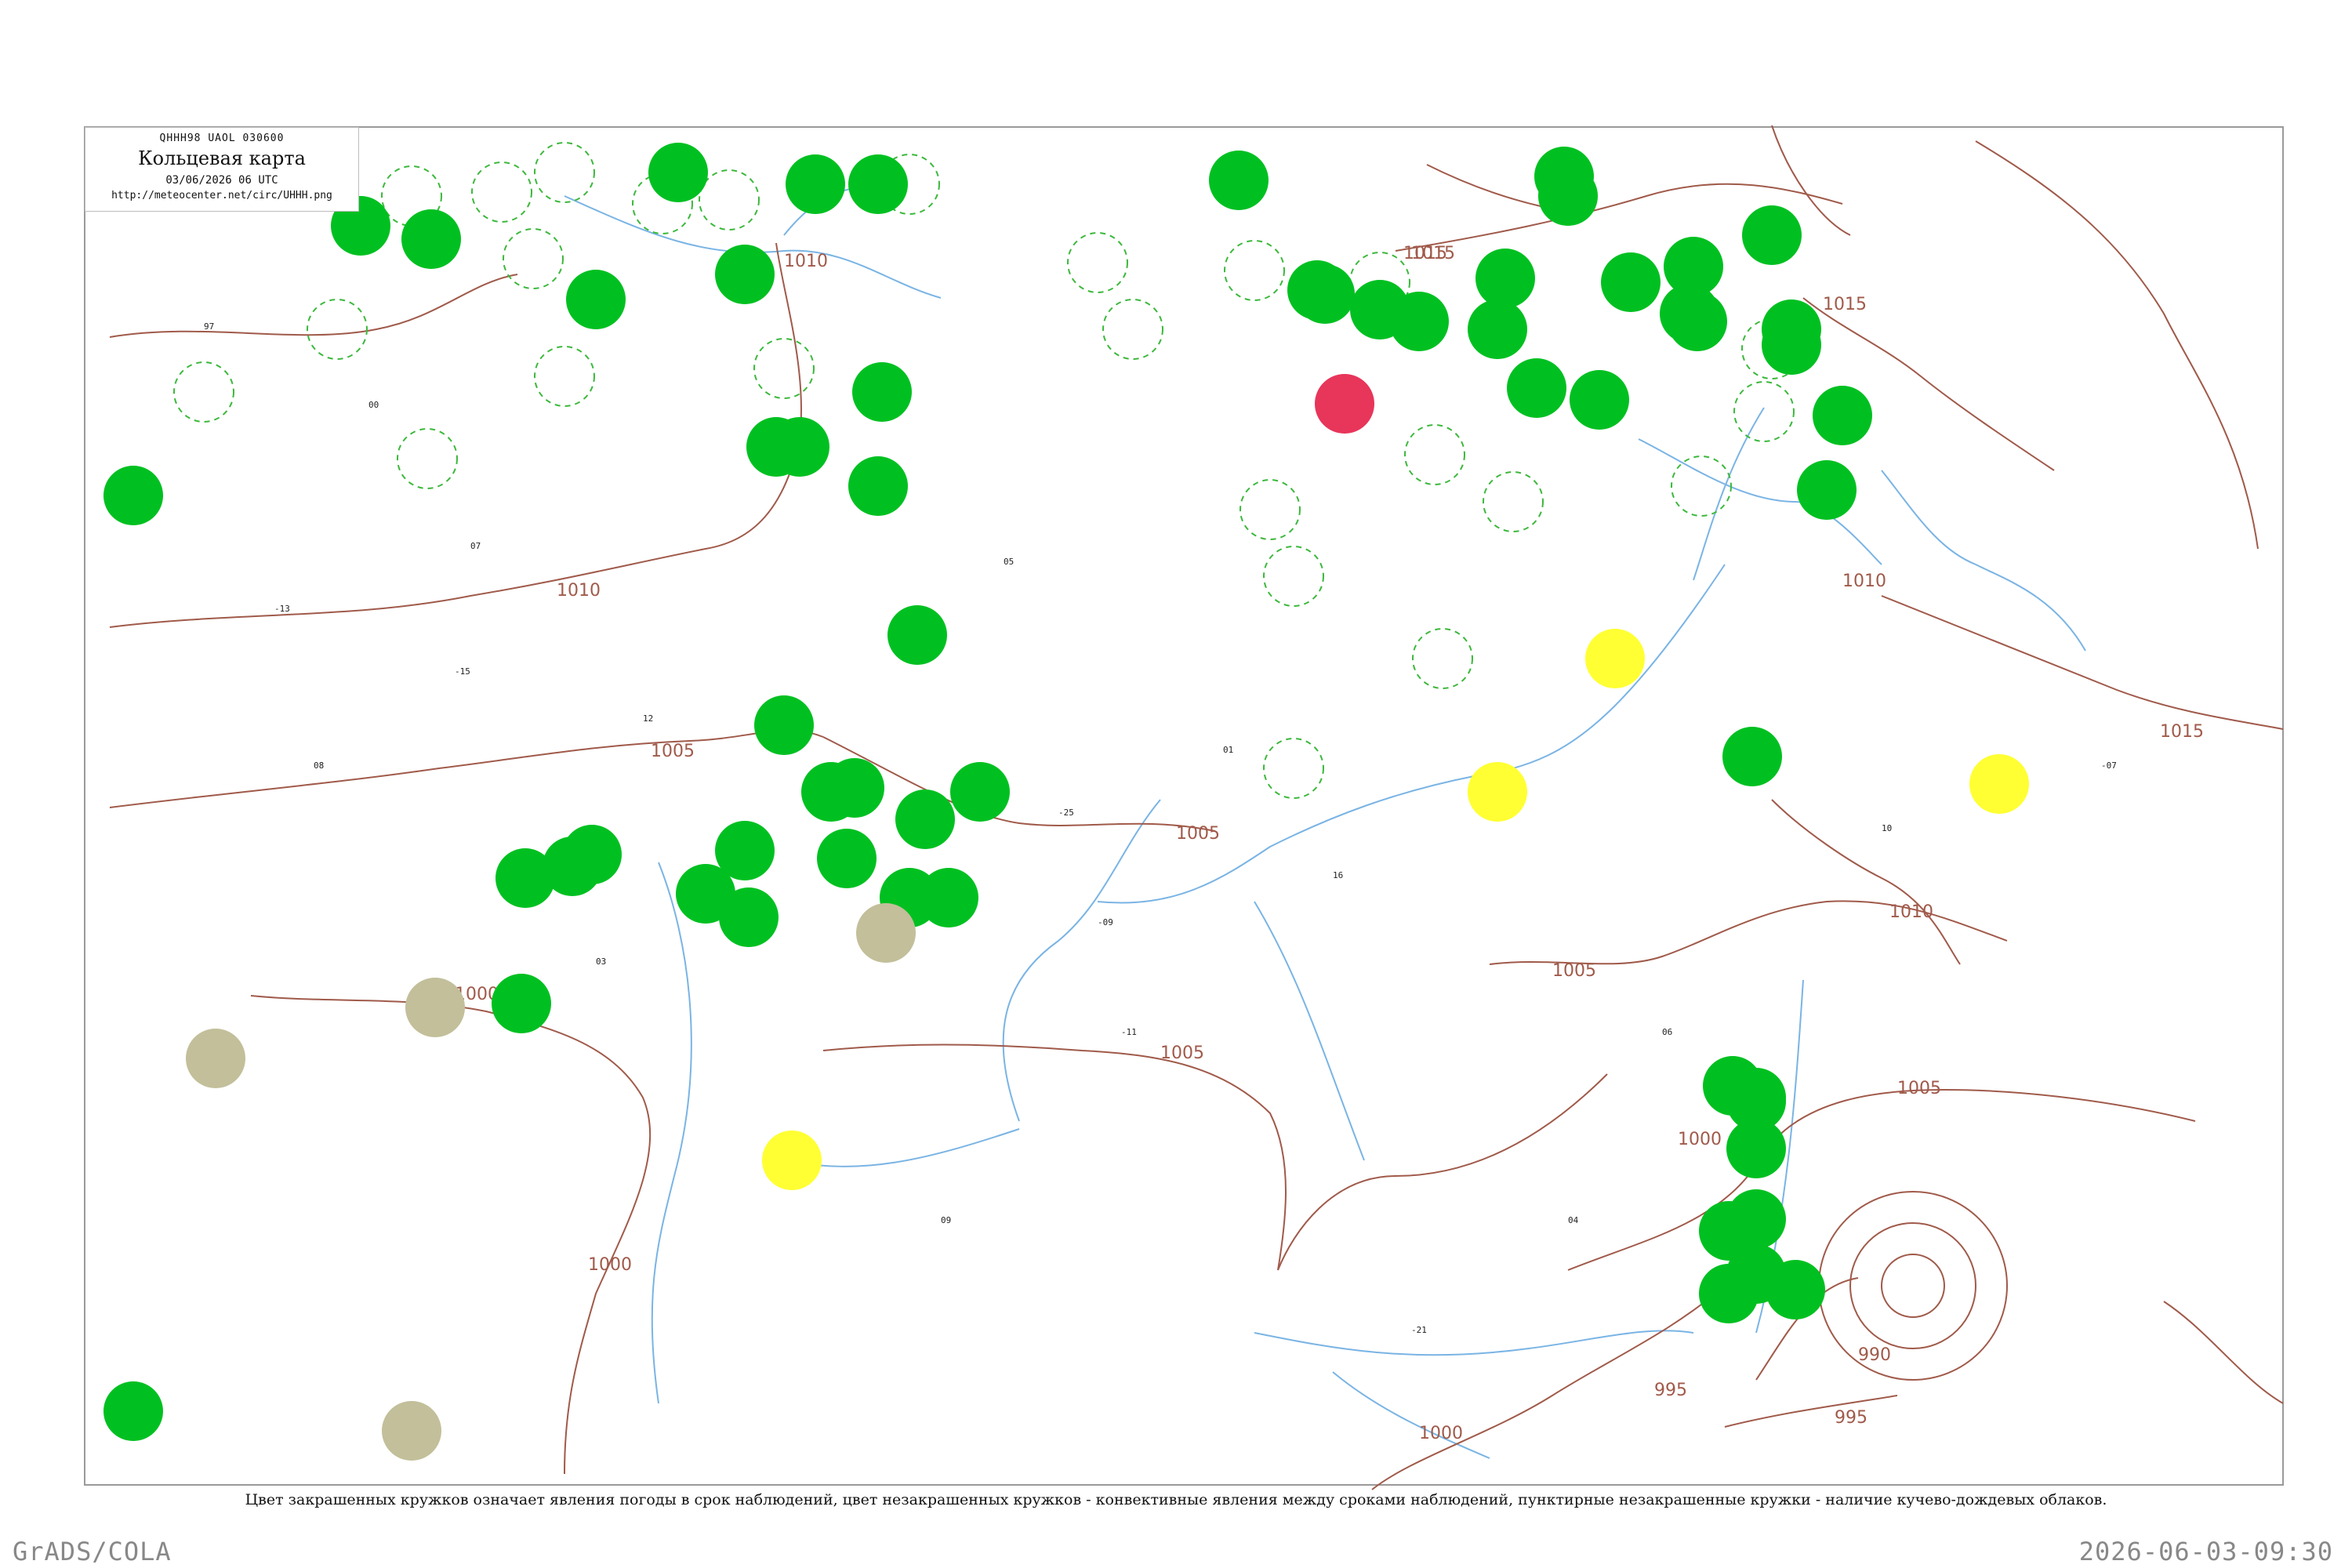 This screenshot has height=1568, width=2352. Describe the element at coordinates (1874, 1355) in the screenshot. I see `isobar-label: 990` at that location.